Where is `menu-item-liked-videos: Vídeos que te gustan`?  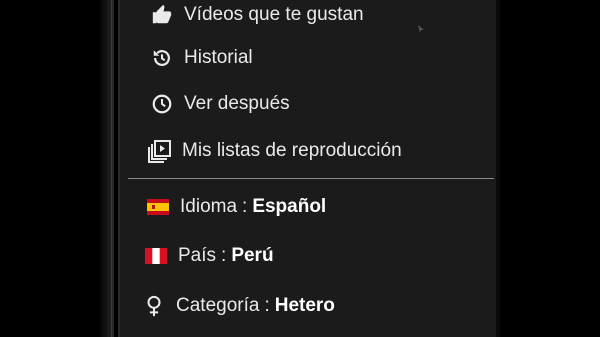
menu-item-liked-videos: Vídeos que te gustan is located at coordinates (256, 15).